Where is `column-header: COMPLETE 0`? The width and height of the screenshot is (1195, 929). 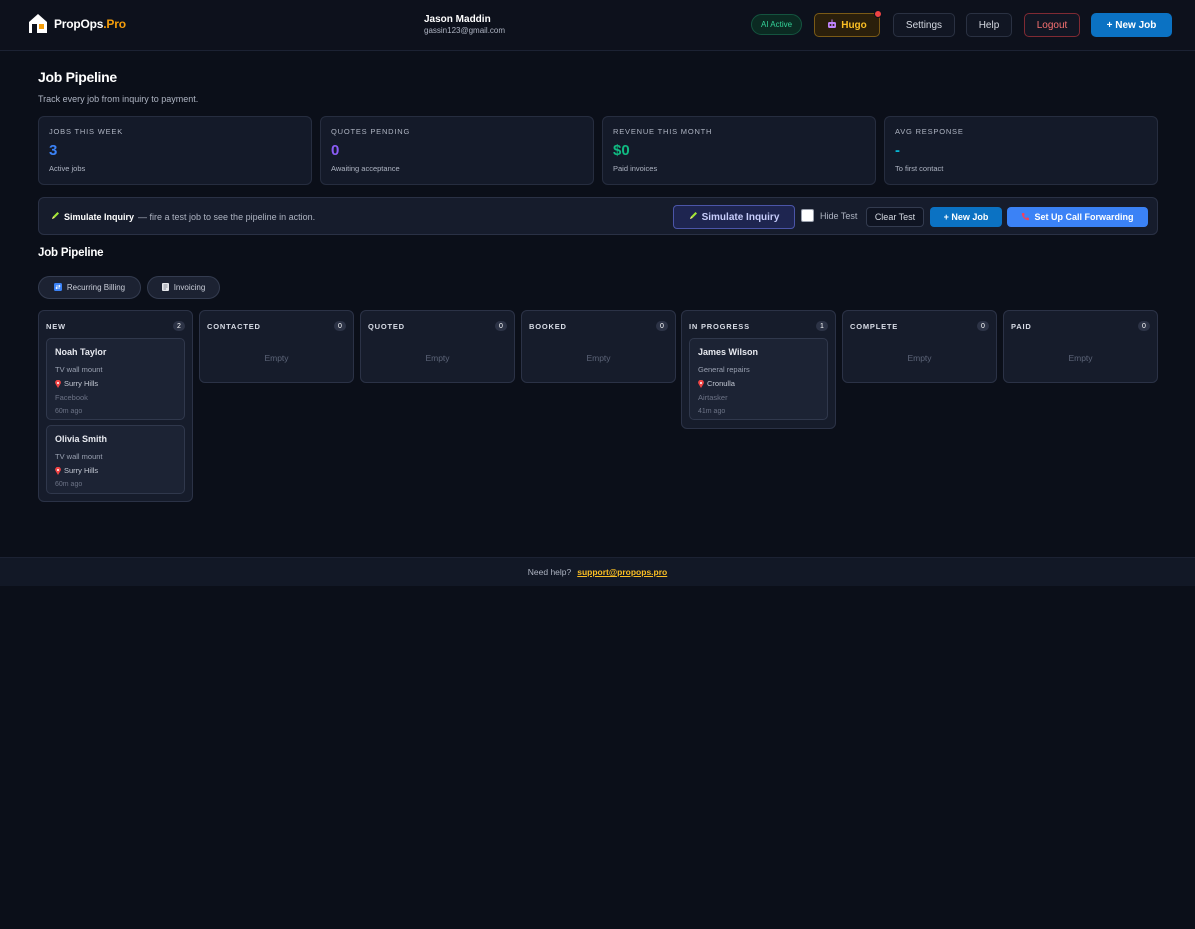 column-header: COMPLETE 0 is located at coordinates (919, 326).